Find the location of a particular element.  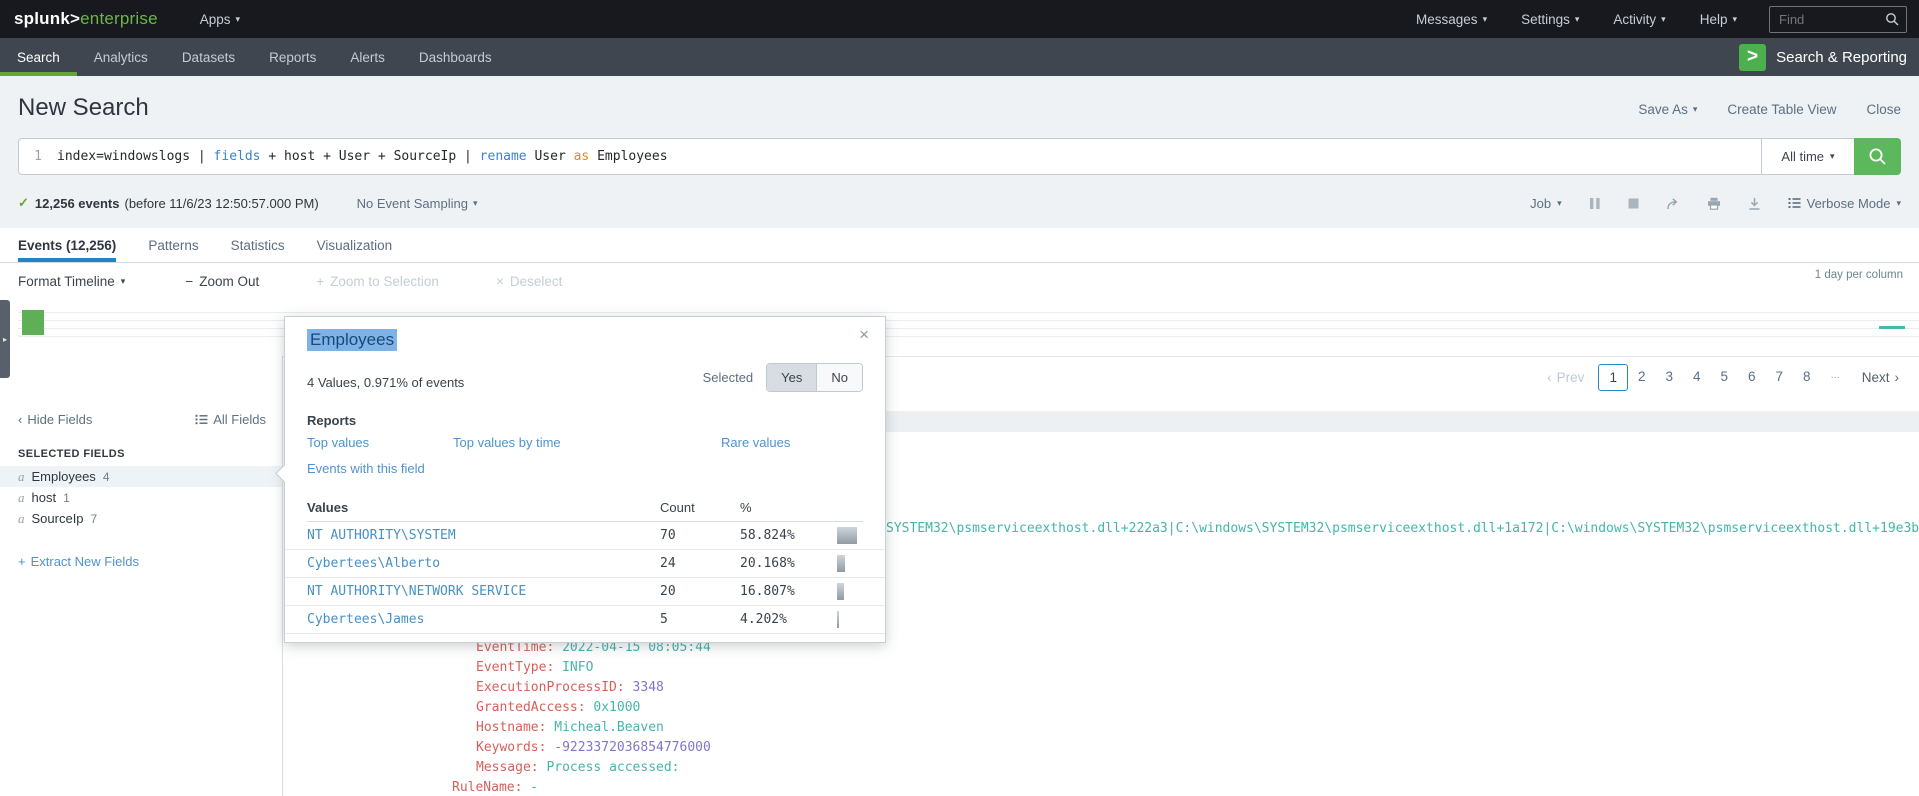

results-tab: Patterns is located at coordinates (173, 245).